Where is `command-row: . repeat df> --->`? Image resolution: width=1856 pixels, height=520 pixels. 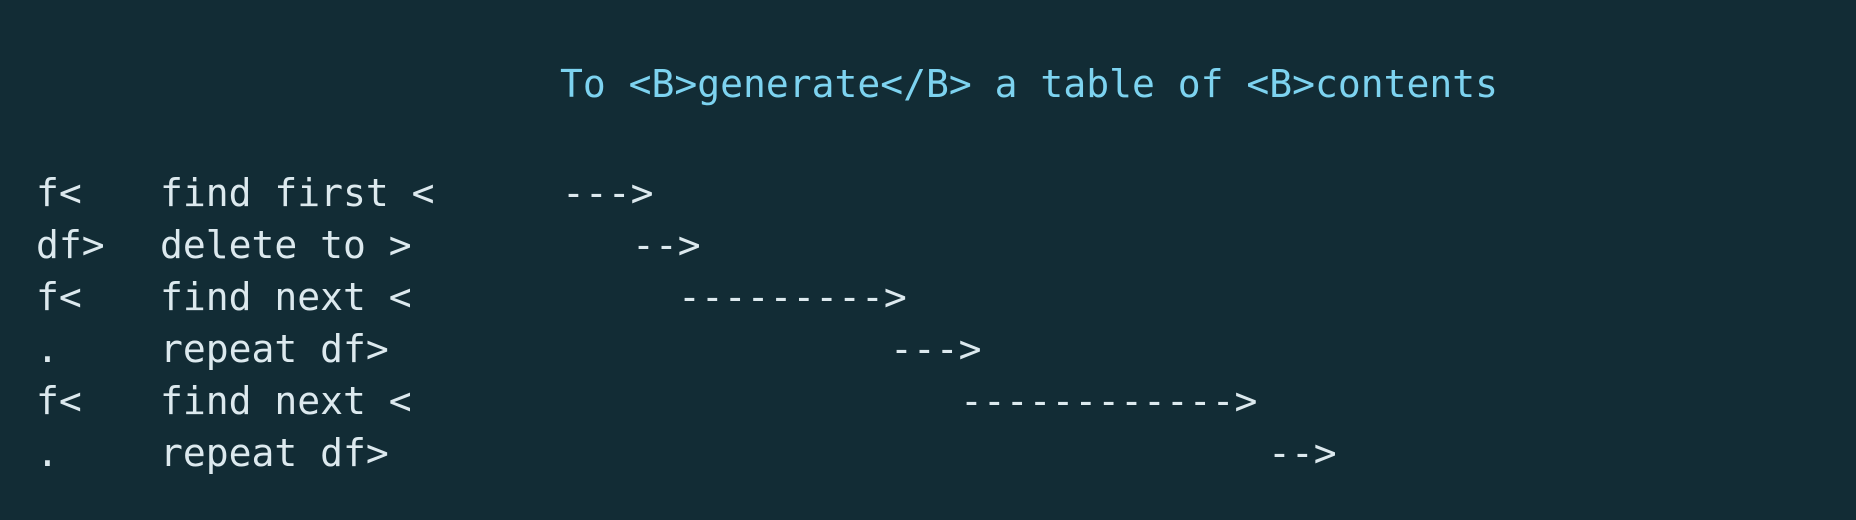
command-row: . repeat df> ---> is located at coordinates (928, 349).